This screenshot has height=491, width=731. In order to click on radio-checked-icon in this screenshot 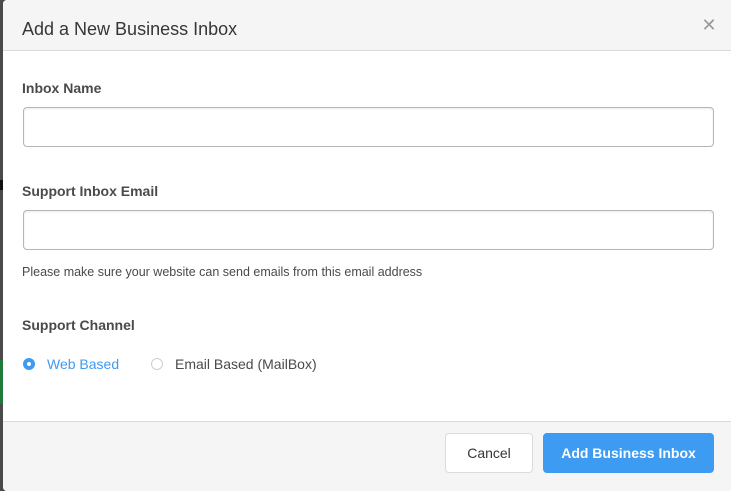, I will do `click(29, 364)`.